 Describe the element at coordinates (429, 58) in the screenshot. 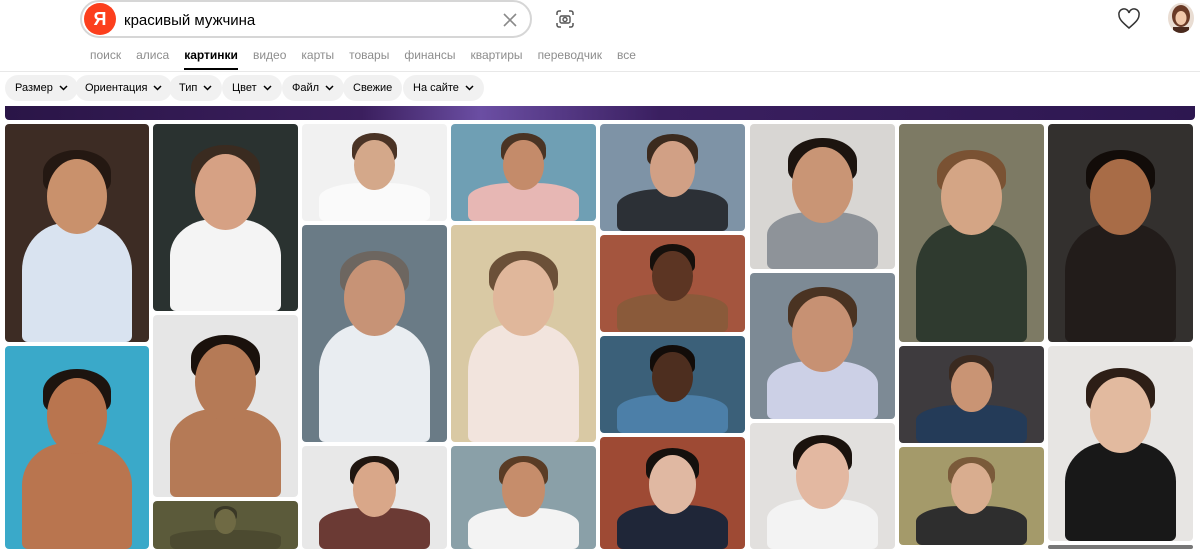

I see `service-finance: финансы` at that location.